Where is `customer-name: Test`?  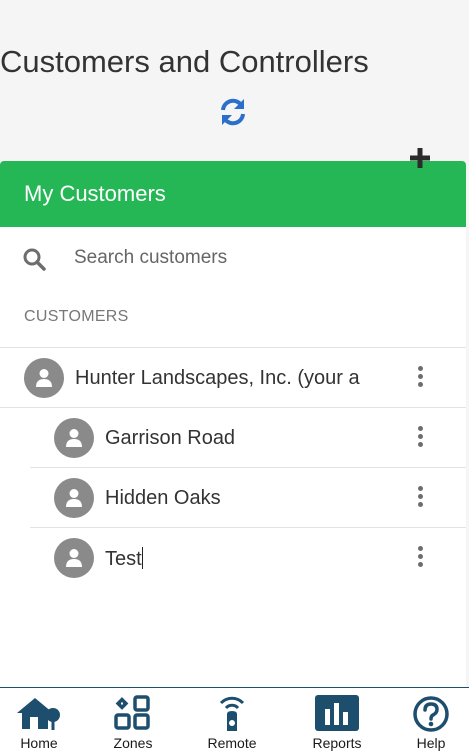 customer-name: Test is located at coordinates (123, 559).